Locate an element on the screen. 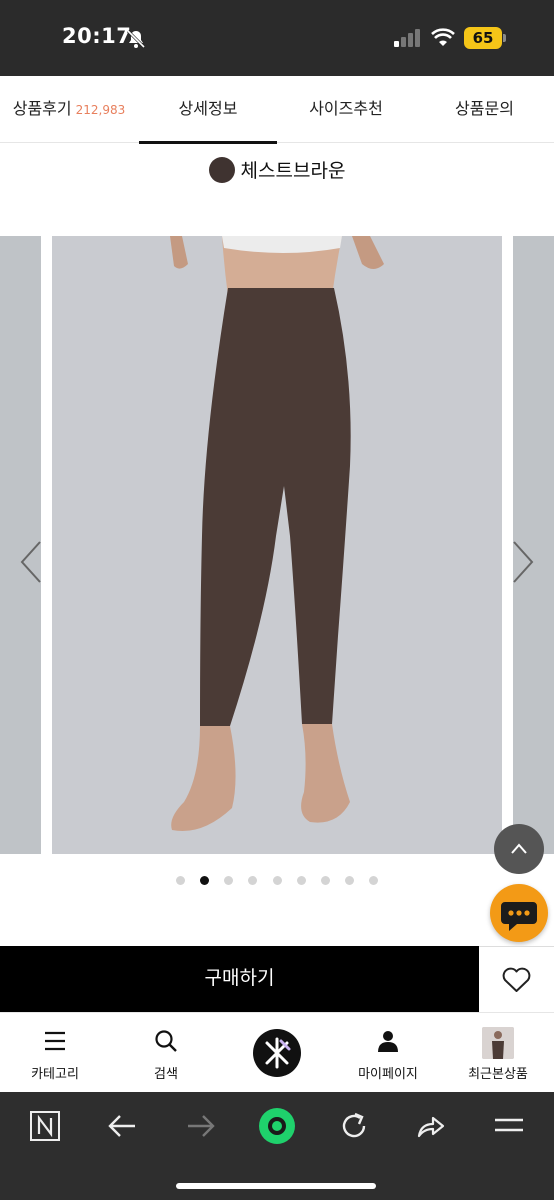  scroll-to-top-button is located at coordinates (519, 849).